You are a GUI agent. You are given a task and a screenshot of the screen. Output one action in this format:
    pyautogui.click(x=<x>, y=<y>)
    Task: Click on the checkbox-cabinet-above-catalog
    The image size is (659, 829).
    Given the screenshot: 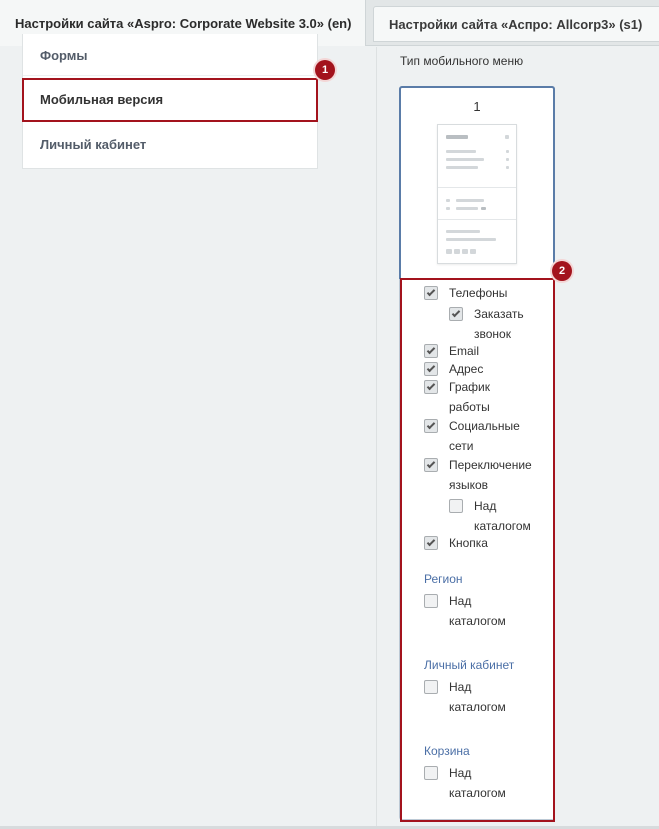 What is the action you would take?
    pyautogui.click(x=431, y=687)
    